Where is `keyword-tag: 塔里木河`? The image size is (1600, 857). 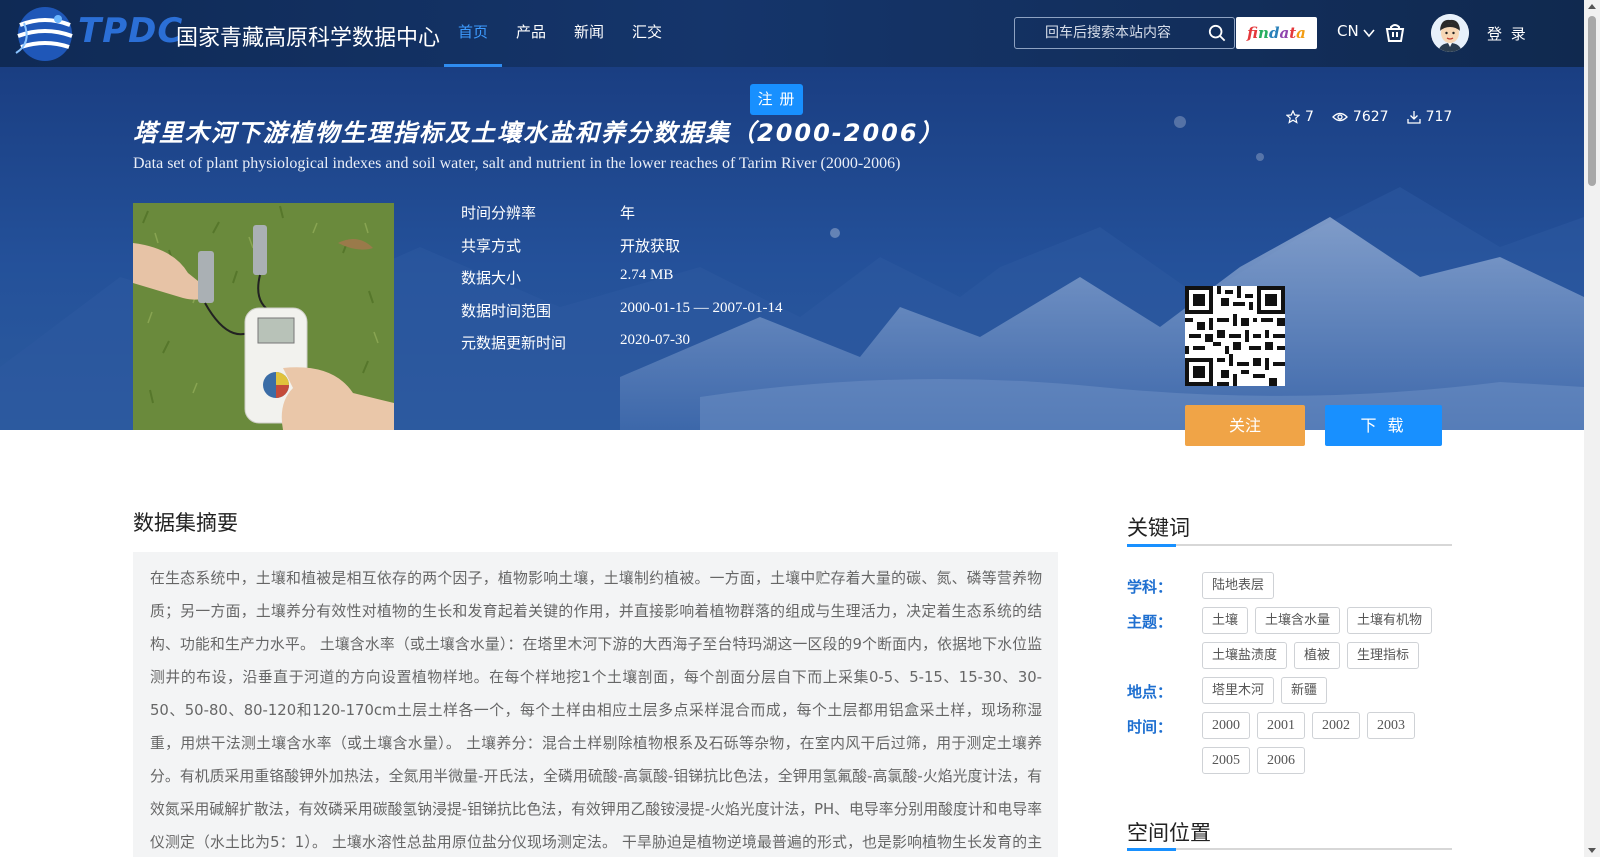
keyword-tag: 塔里木河 is located at coordinates (1238, 690).